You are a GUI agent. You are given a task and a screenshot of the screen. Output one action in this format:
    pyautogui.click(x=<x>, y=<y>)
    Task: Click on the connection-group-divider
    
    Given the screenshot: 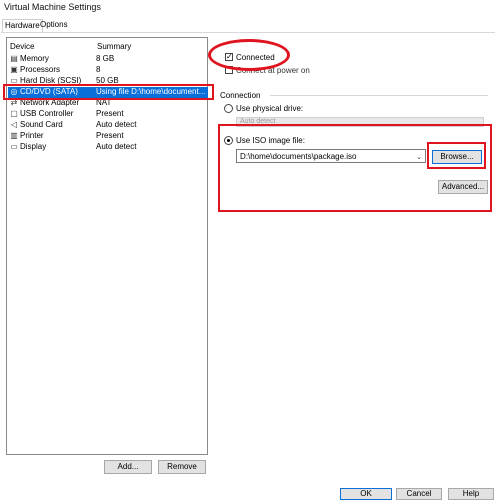 What is the action you would take?
    pyautogui.click(x=379, y=95)
    